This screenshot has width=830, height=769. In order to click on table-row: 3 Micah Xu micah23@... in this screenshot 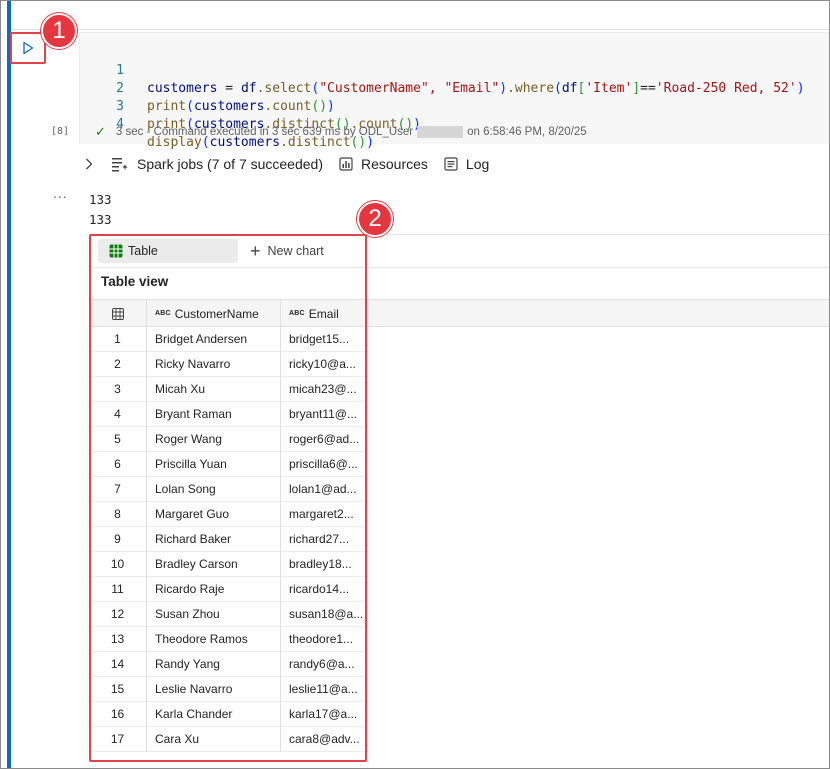, I will do `click(228, 389)`.